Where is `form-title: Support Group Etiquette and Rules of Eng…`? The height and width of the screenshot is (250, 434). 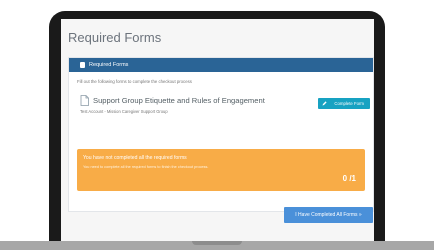 form-title: Support Group Etiquette and Rules of Eng… is located at coordinates (179, 100).